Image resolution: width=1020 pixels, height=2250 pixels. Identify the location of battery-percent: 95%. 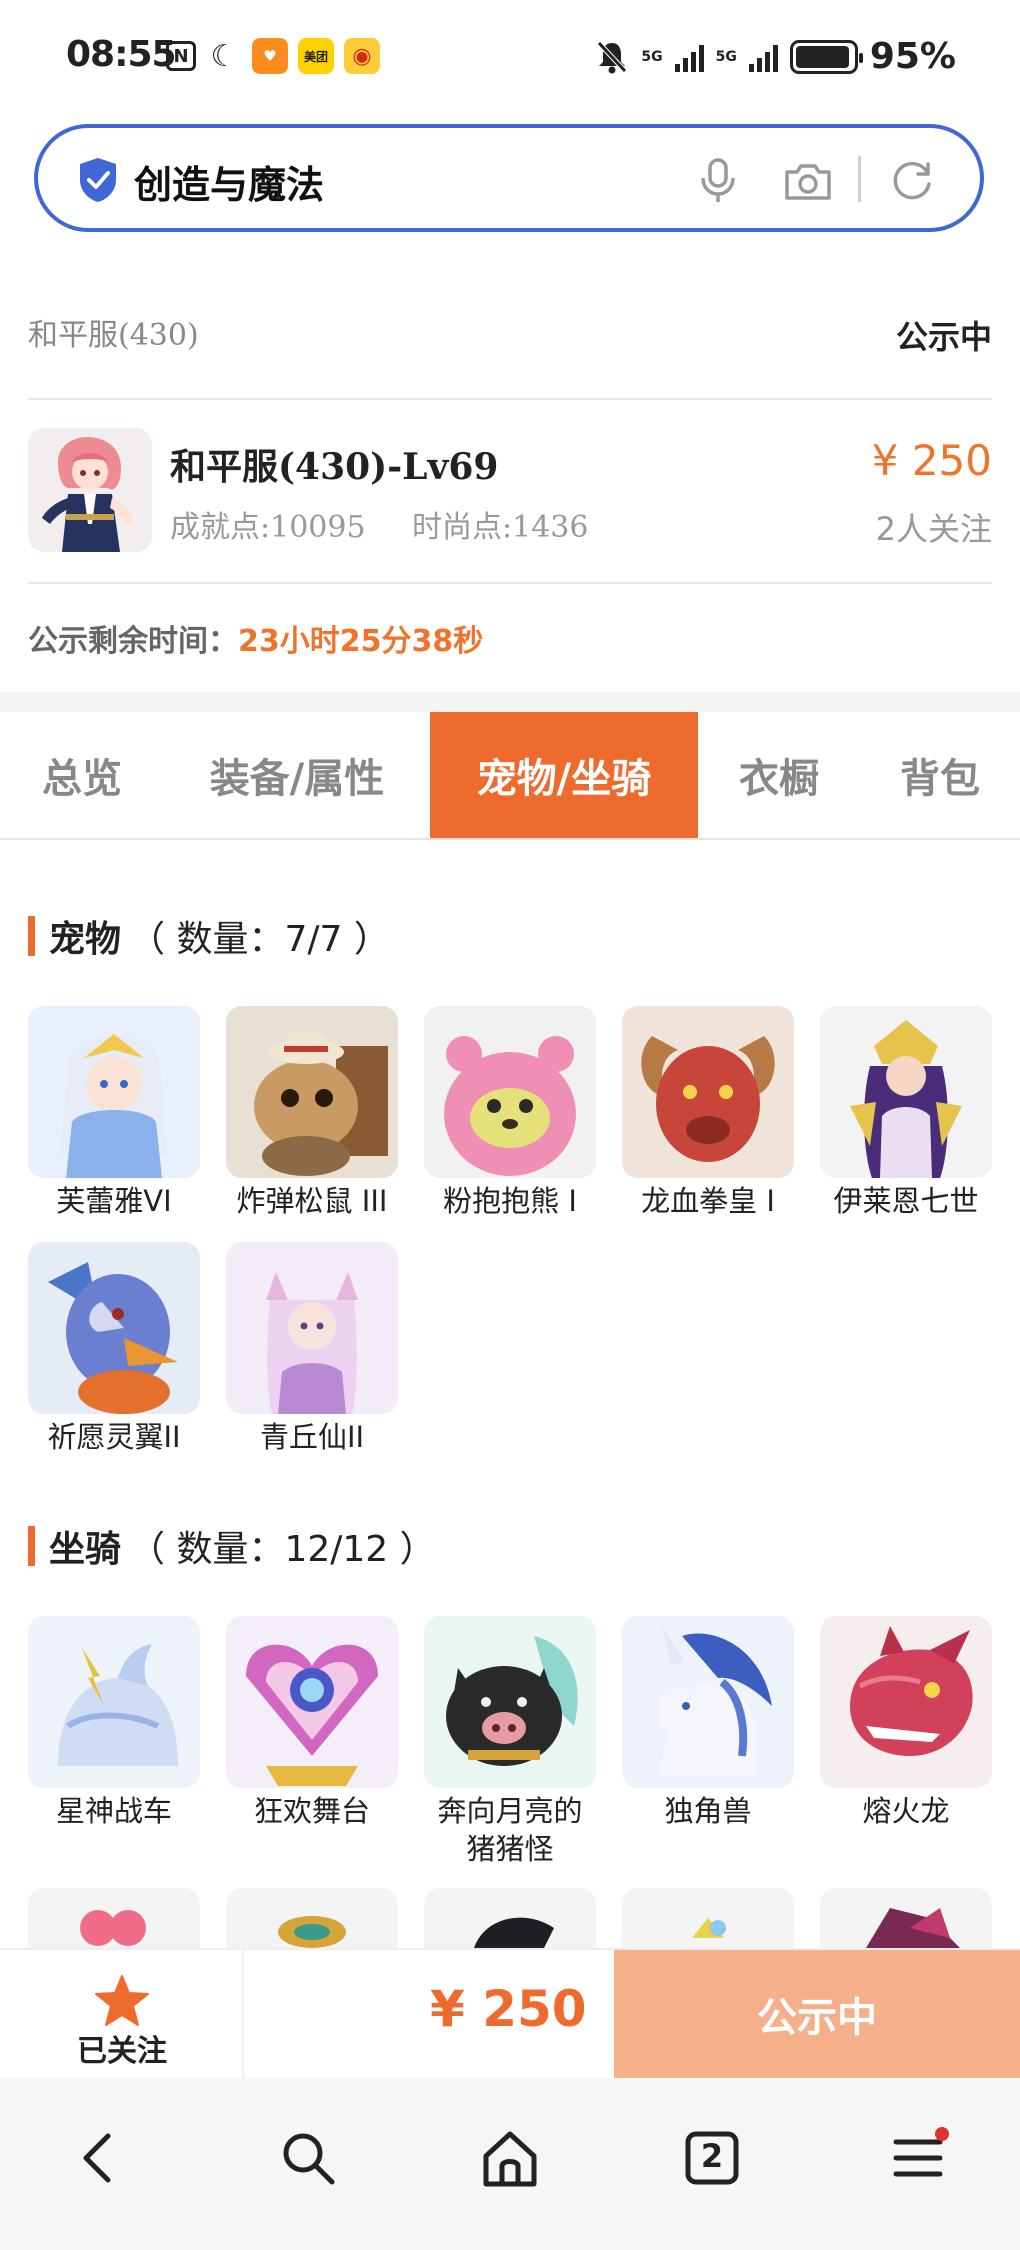
(912, 56).